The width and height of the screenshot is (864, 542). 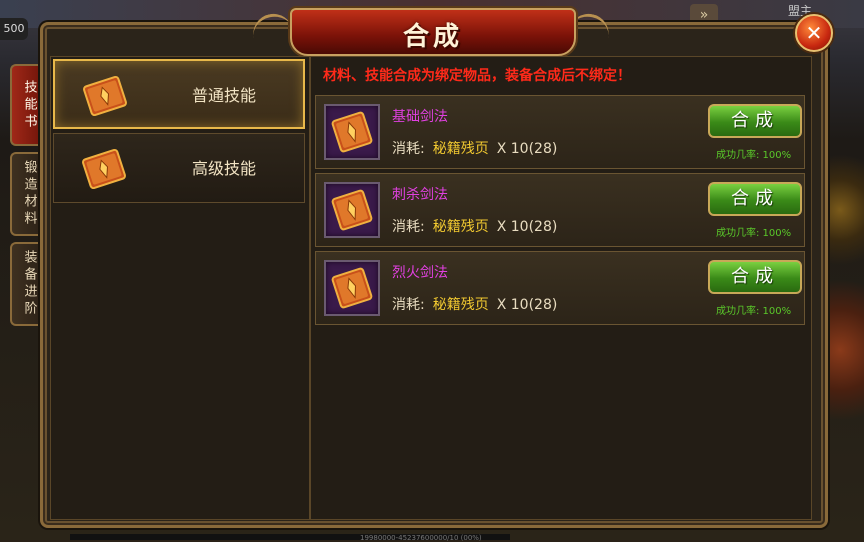 I want to click on title-plate: 合成, so click(x=433, y=32).